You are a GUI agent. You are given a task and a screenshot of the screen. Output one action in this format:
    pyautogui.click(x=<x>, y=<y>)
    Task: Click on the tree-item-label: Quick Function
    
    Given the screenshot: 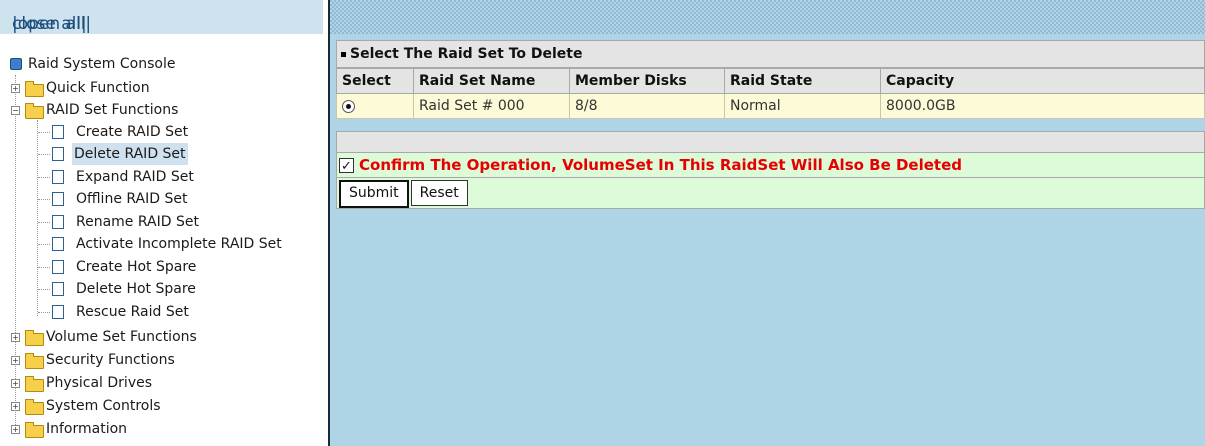 What is the action you would take?
    pyautogui.click(x=98, y=88)
    